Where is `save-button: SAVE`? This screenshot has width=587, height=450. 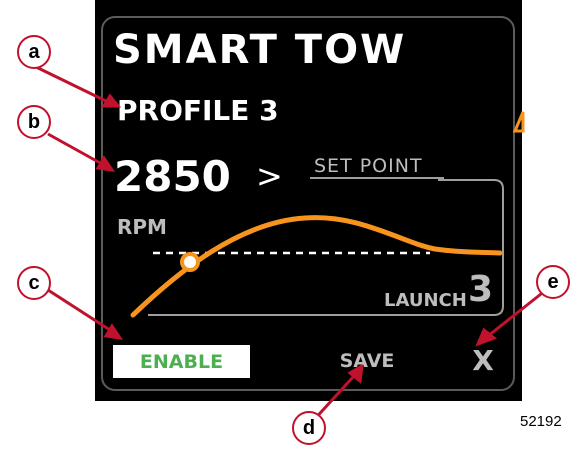
save-button: SAVE is located at coordinates (367, 361).